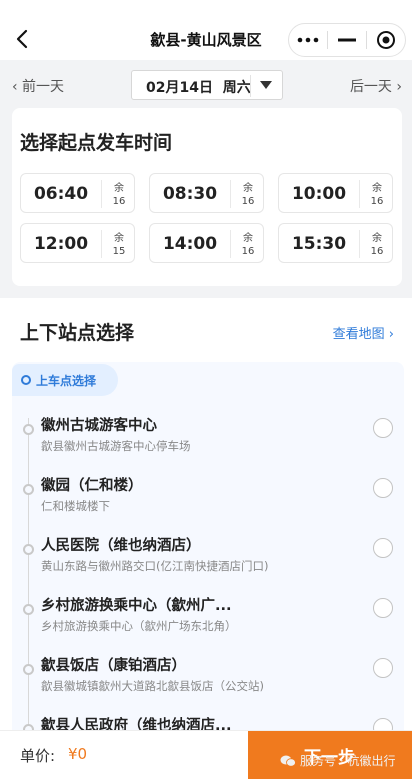  I want to click on time-slot: 12:00 余 15, so click(77, 243).